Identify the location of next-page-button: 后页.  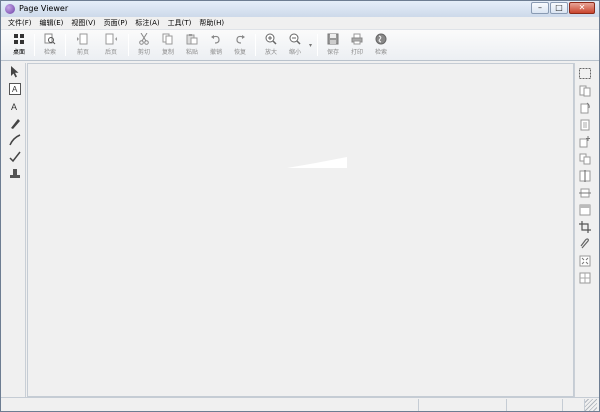
(111, 45).